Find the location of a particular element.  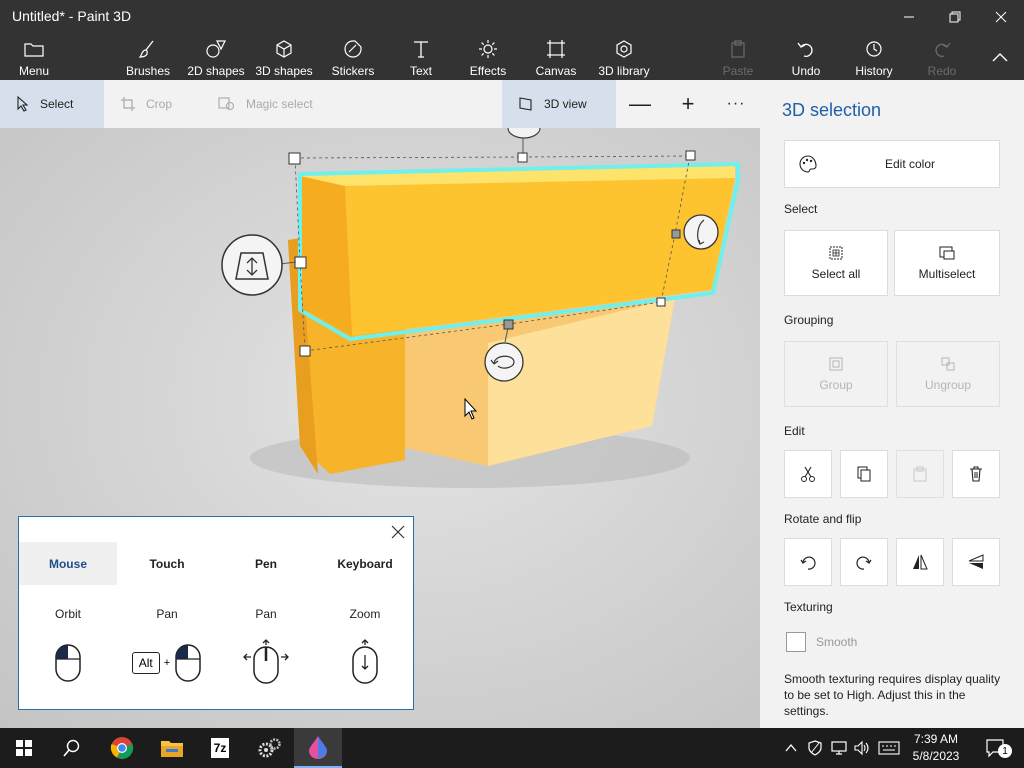

close-icon is located at coordinates (1001, 17).